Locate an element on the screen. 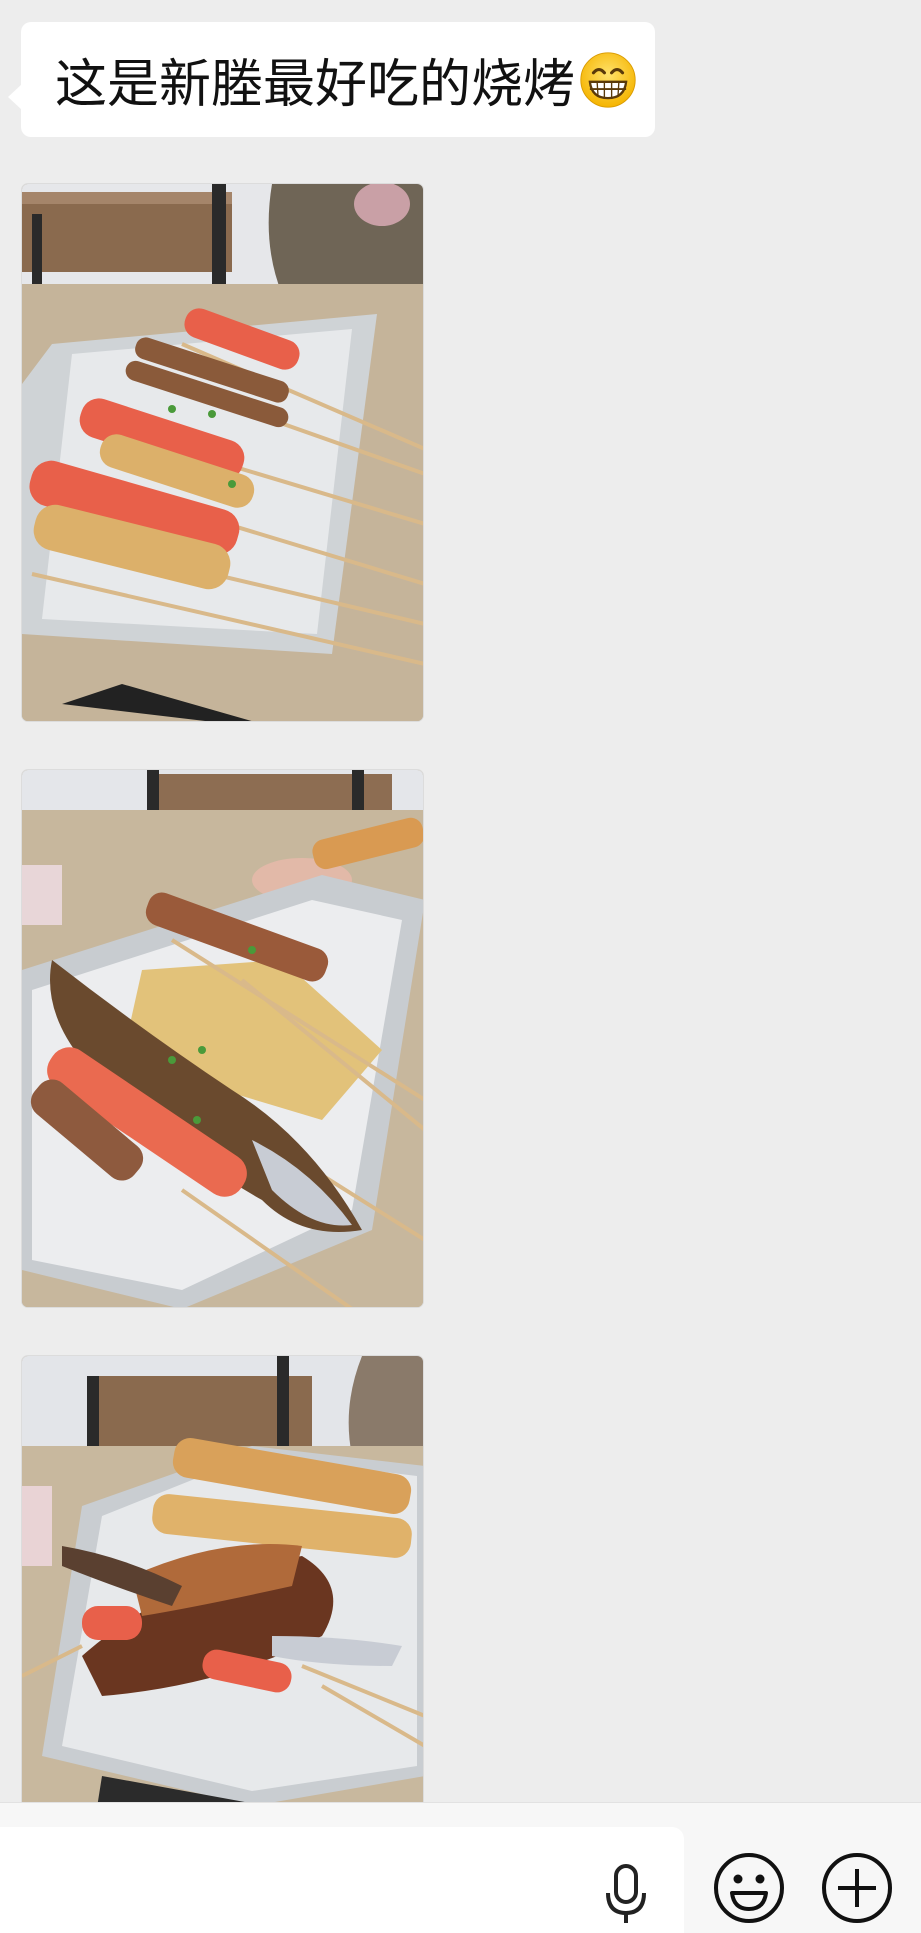 This screenshot has width=921, height=1933. message-text: 这是新塍最好吃的烧烤 is located at coordinates (315, 85).